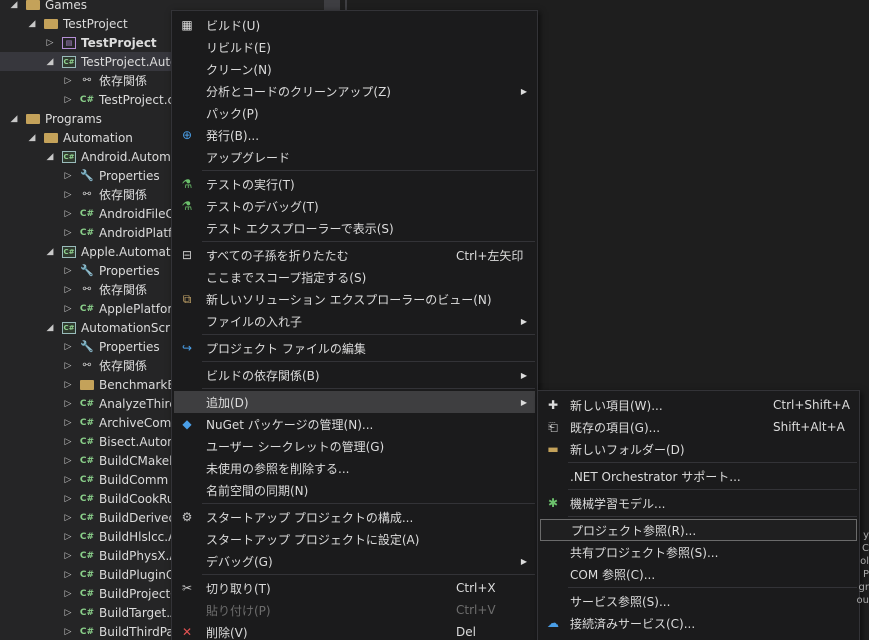 Image resolution: width=869 pixels, height=640 pixels. Describe the element at coordinates (866, 535) in the screenshot. I see `background-text: y` at that location.